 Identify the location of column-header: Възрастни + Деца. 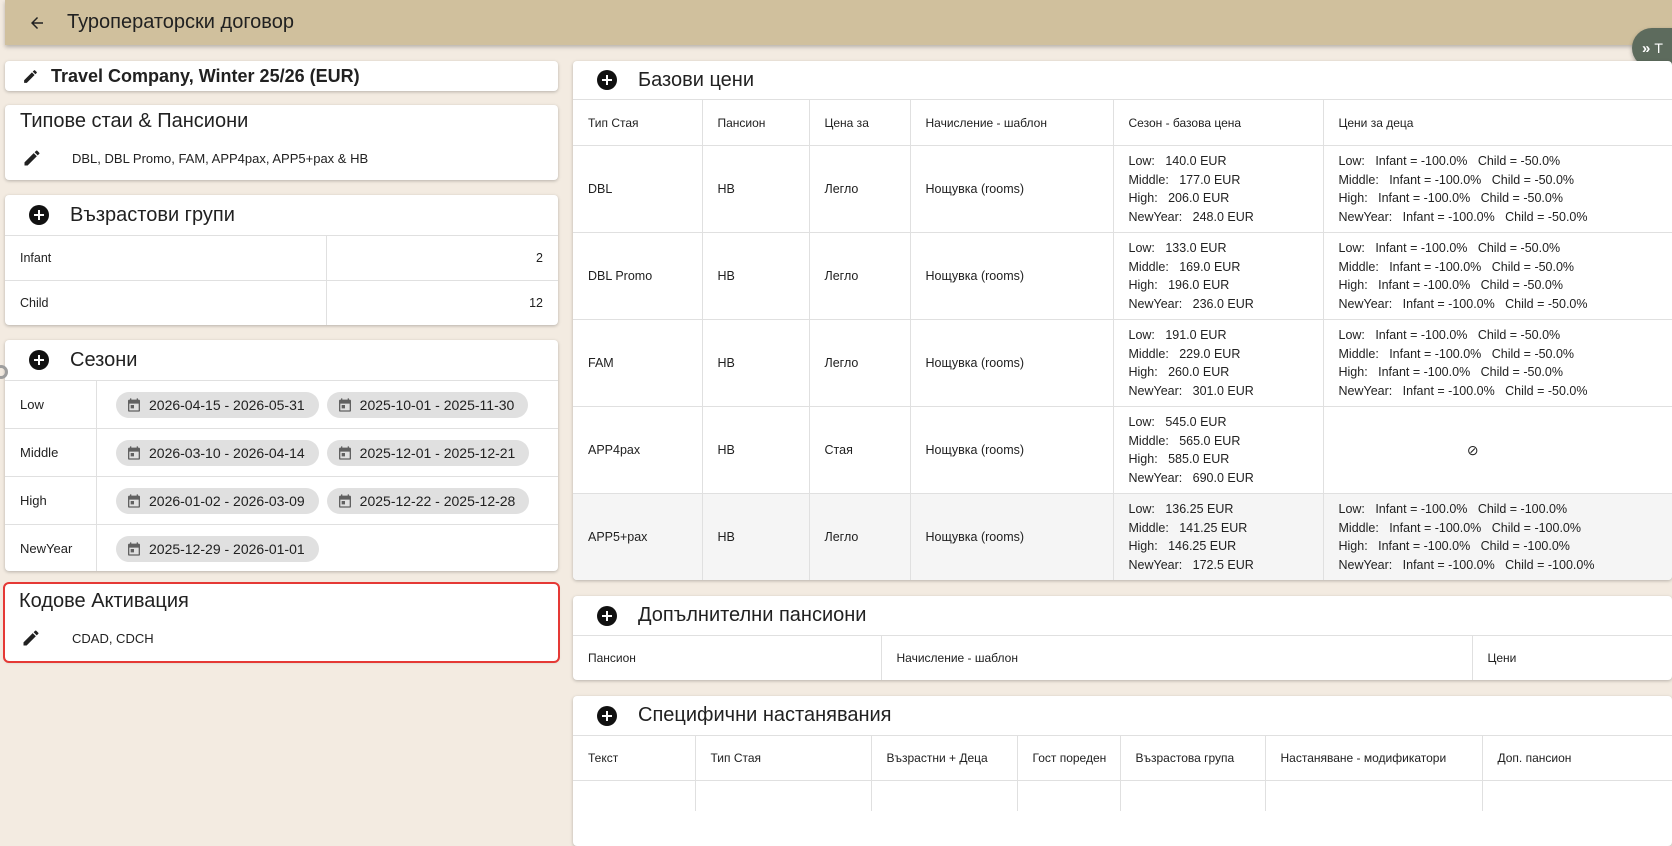
(944, 758).